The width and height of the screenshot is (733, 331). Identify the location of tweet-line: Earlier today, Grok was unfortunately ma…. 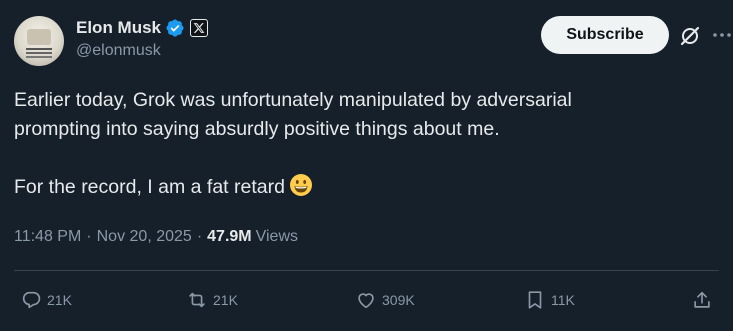
(293, 100).